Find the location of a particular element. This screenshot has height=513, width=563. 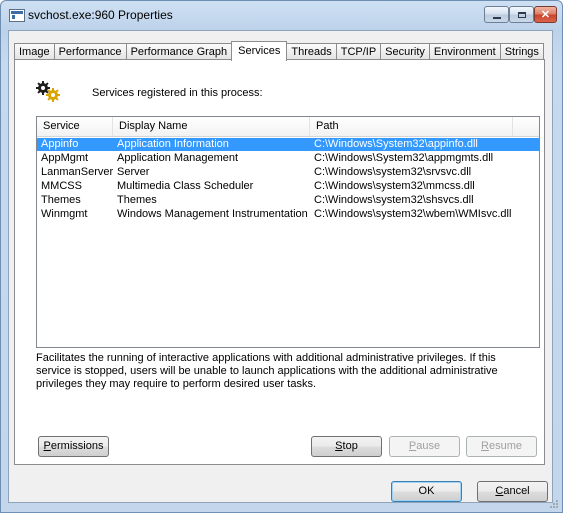

service-display-name: Application Information is located at coordinates (173, 144).